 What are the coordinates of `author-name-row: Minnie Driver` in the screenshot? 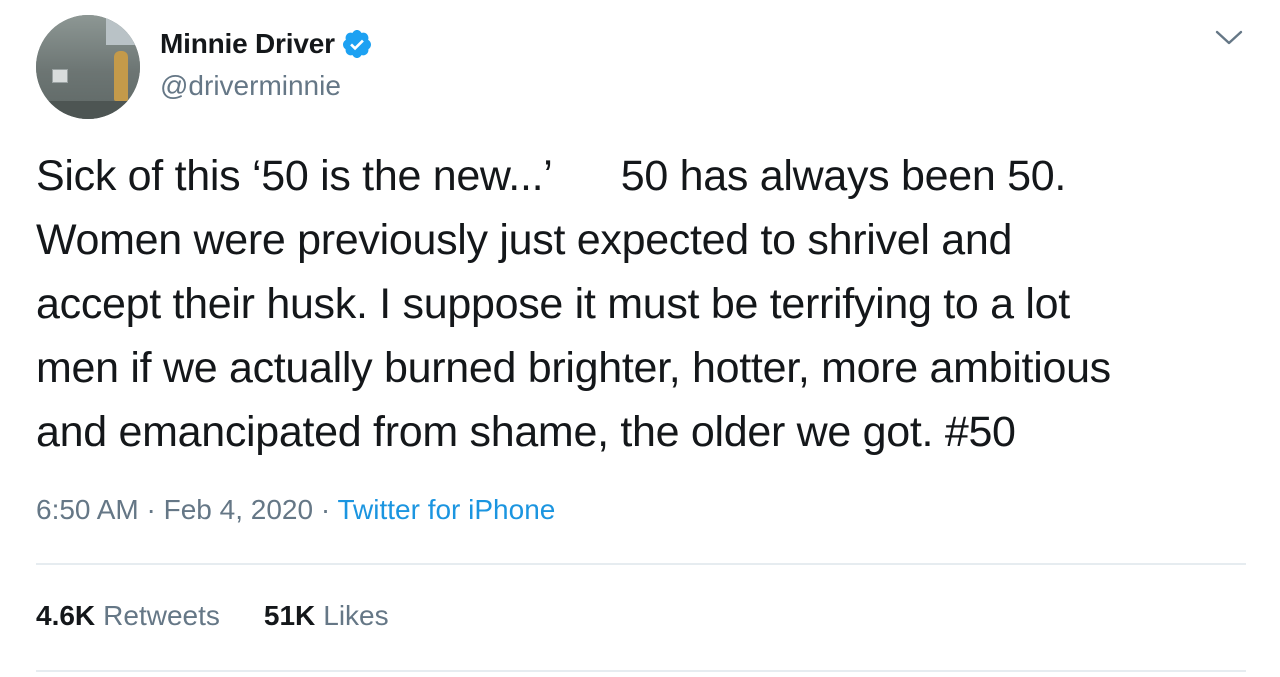 It's located at (266, 44).